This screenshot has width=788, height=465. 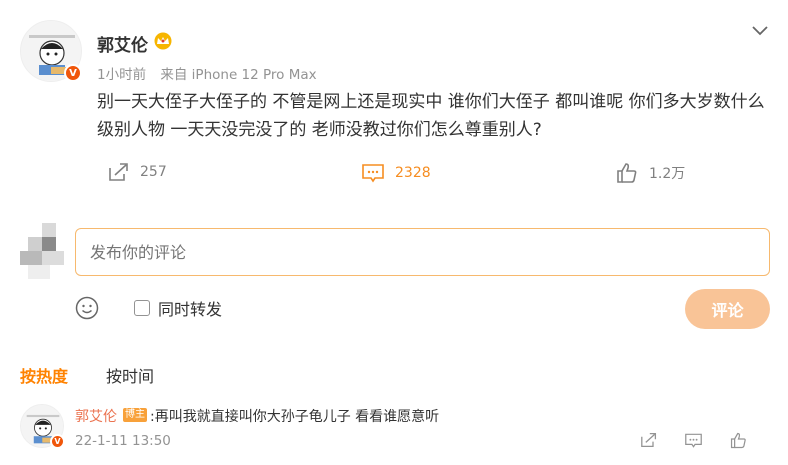 I want to click on comment-sort-tabs: 按热度 按时间, so click(x=106, y=375).